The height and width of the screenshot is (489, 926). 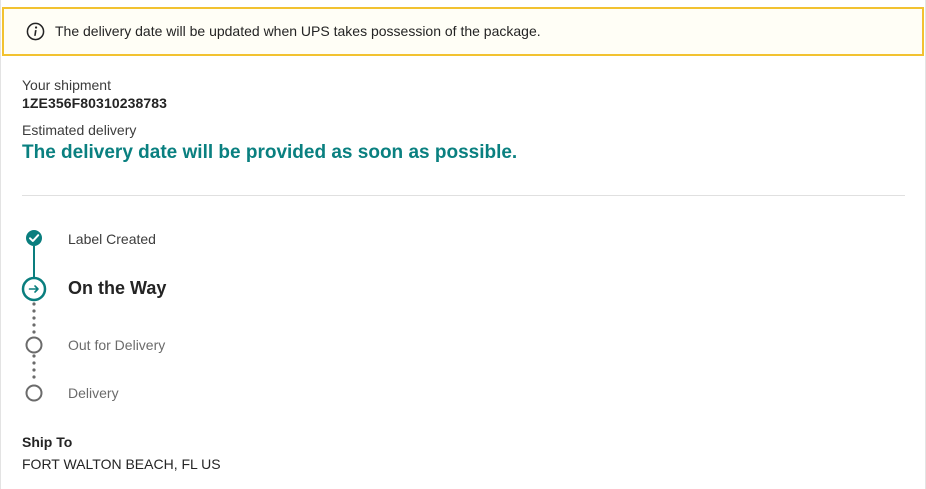 I want to click on ship-to-heading: Ship To, so click(x=47, y=442).